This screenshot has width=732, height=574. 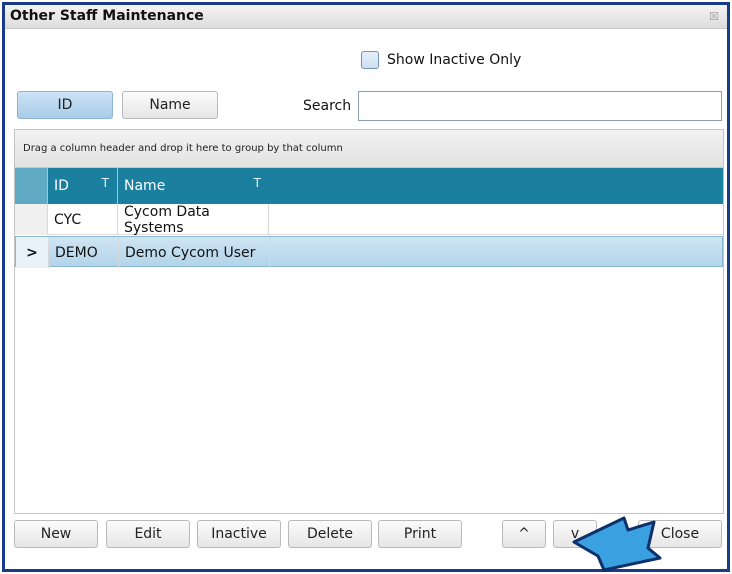 What do you see at coordinates (369, 220) in the screenshot?
I see `table-row: CYC Cycom Data Systems` at bounding box center [369, 220].